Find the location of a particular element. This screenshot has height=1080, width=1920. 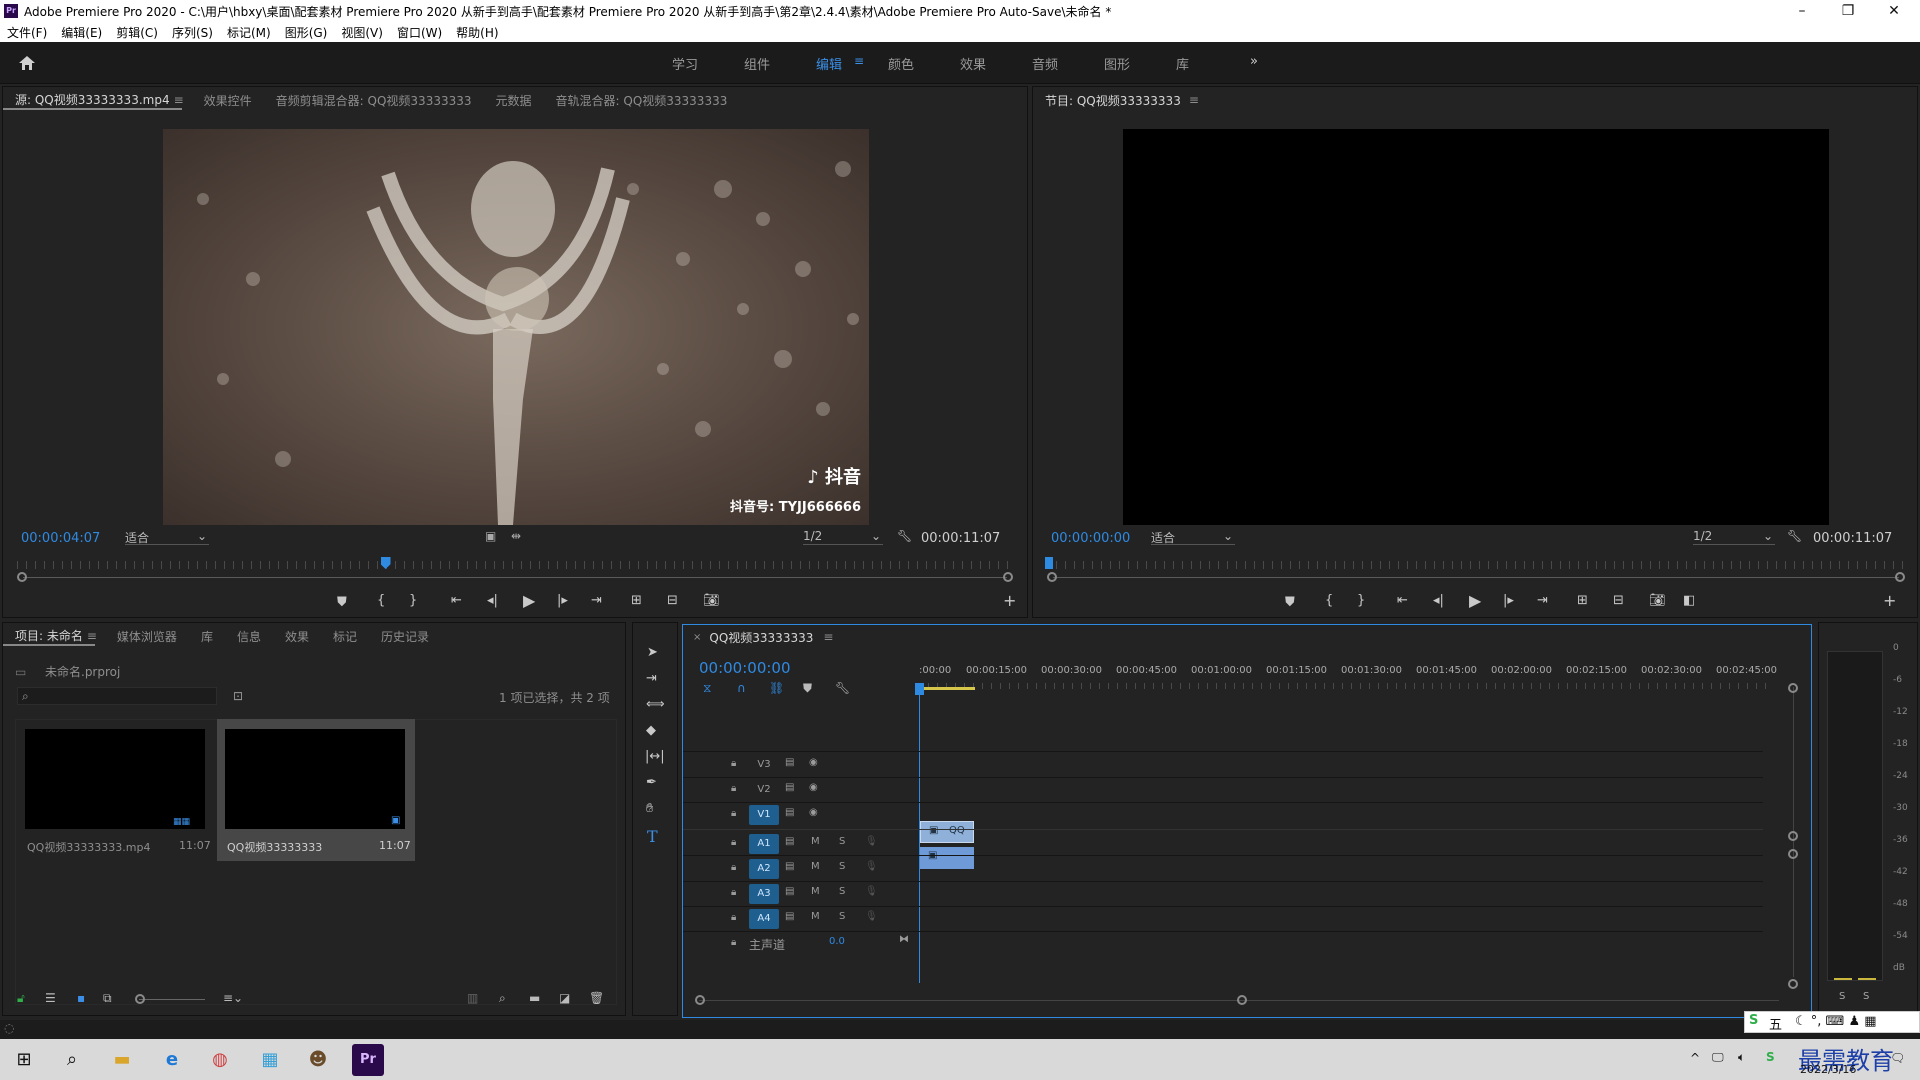

source-timecode: 00:00:04:07 is located at coordinates (60, 538).